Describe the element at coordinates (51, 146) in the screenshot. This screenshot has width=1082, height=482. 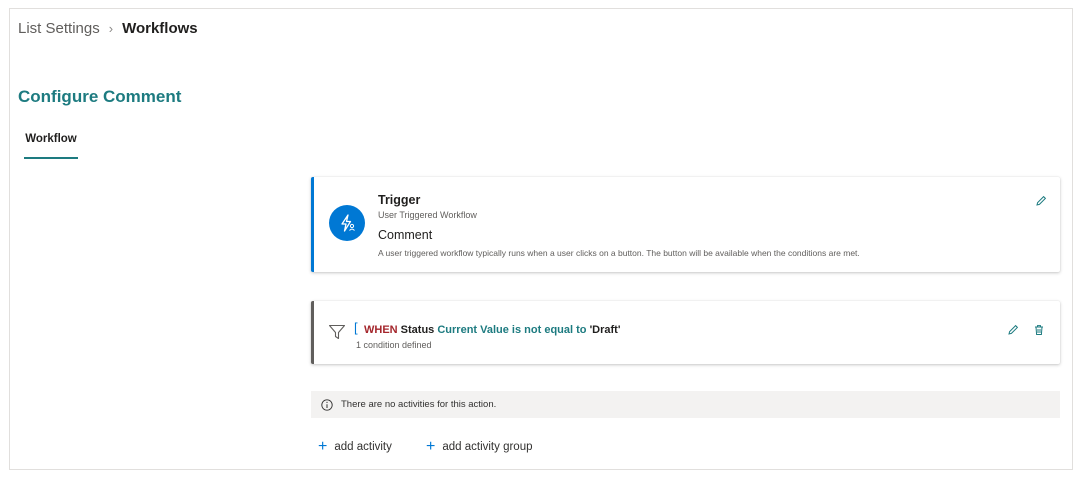
I see `tab-workflow: Workflow` at that location.